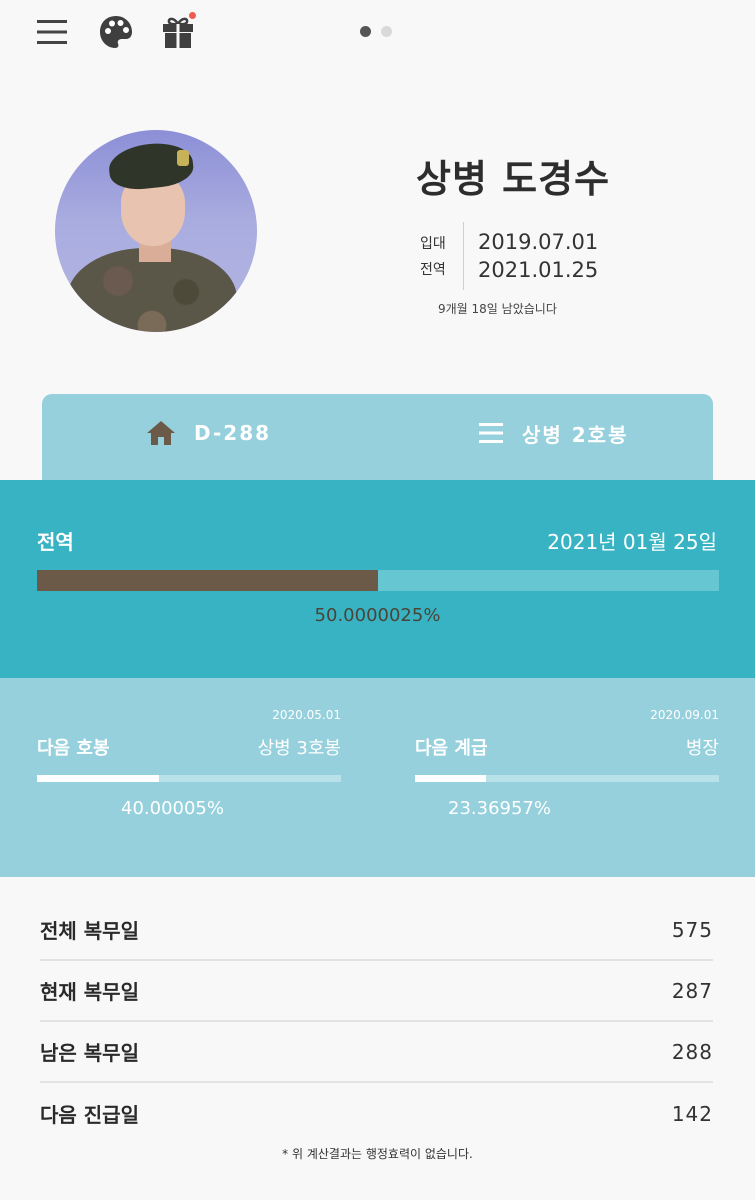 The height and width of the screenshot is (1200, 755). Describe the element at coordinates (538, 256) in the screenshot. I see `date-values: 2019.07.01 2021.01.25` at that location.